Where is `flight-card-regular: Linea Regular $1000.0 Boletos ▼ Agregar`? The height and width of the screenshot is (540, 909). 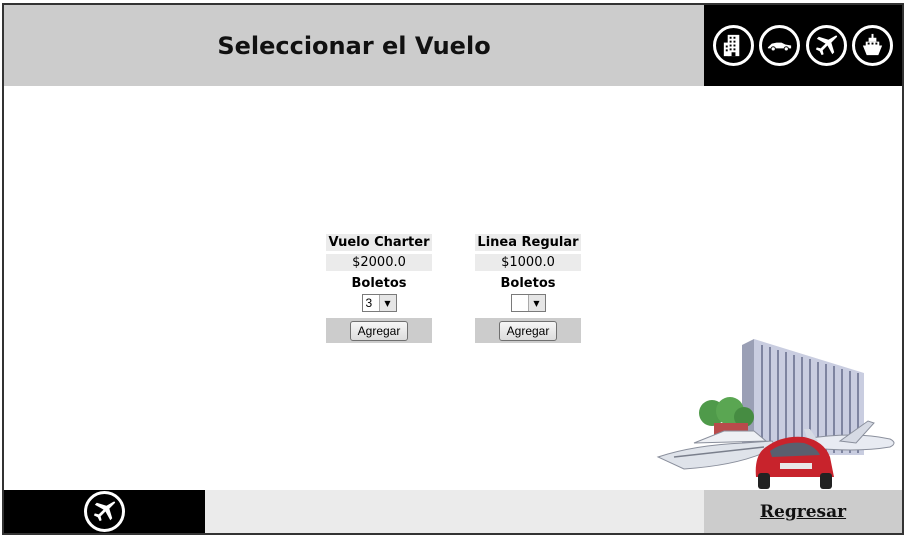 flight-card-regular: Linea Regular $1000.0 Boletos ▼ Agregar is located at coordinates (528, 288).